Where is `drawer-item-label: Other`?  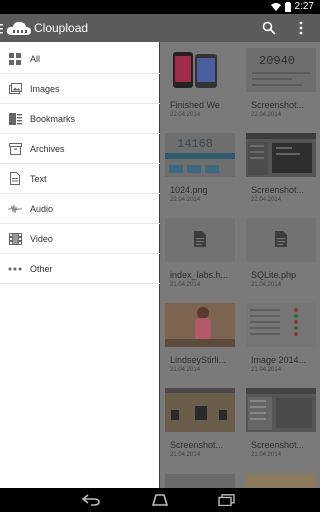
drawer-item-label: Other is located at coordinates (41, 268).